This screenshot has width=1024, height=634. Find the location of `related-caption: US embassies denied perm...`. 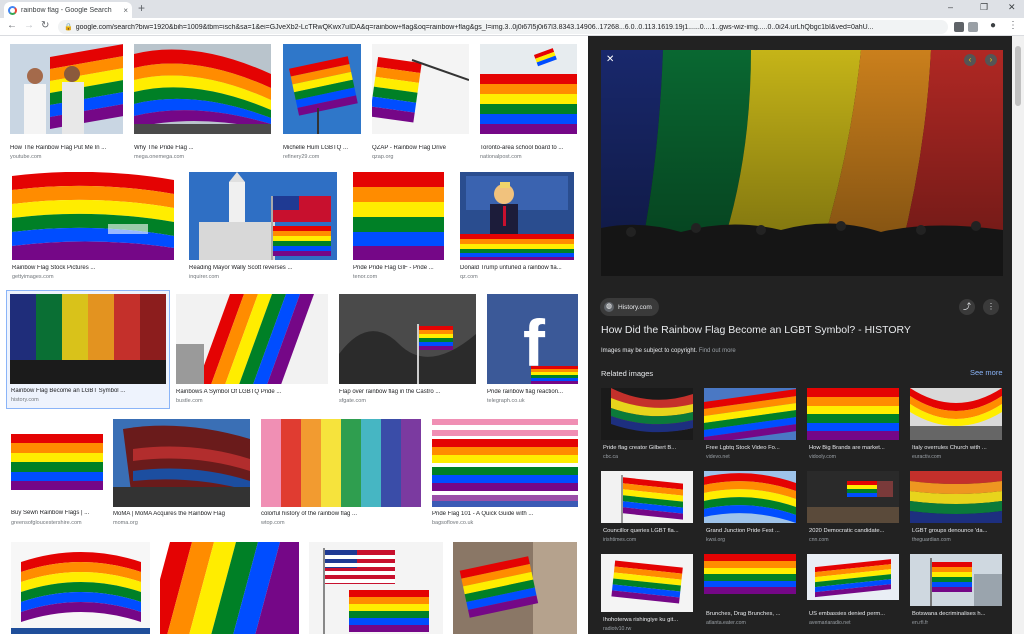

related-caption: US embassies denied perm... is located at coordinates (854, 614).